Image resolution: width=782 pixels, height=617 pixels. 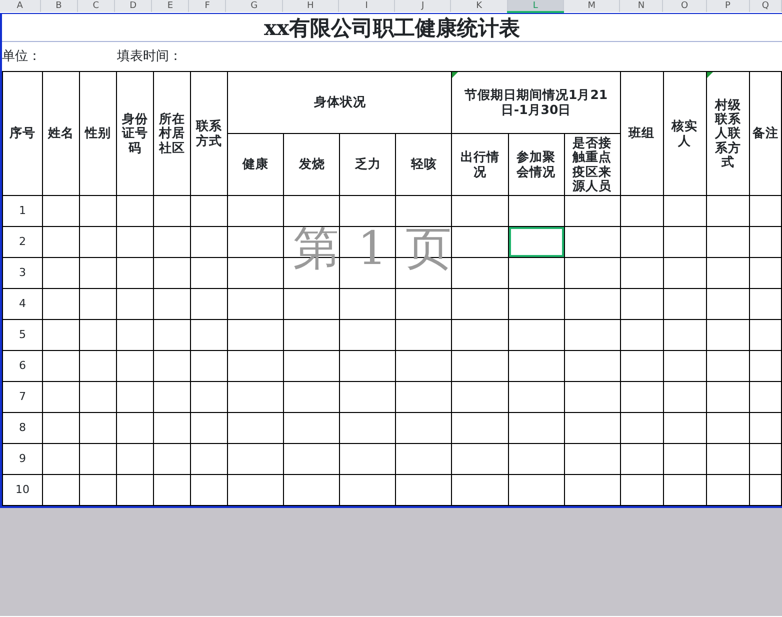 What do you see at coordinates (480, 165) in the screenshot?
I see `column-heading: 出行情况` at bounding box center [480, 165].